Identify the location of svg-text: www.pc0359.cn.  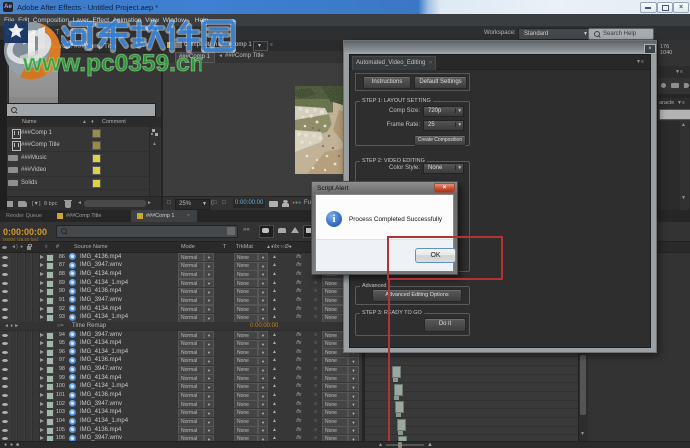
(112, 63).